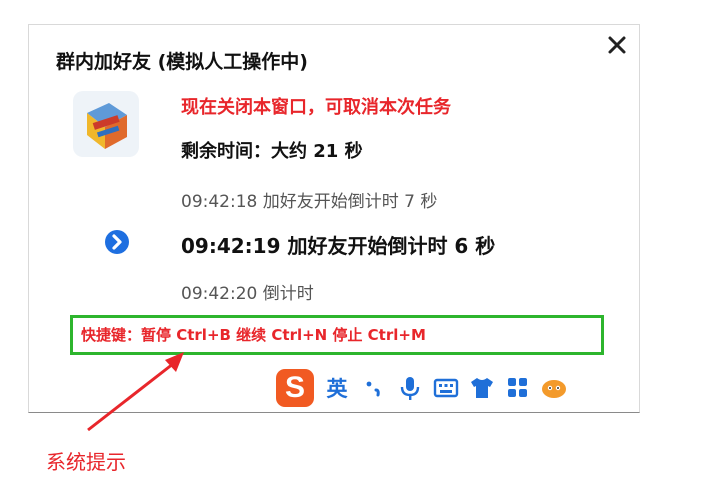 This screenshot has height=501, width=718. What do you see at coordinates (295, 388) in the screenshot?
I see `ime-logo-icon: S` at bounding box center [295, 388].